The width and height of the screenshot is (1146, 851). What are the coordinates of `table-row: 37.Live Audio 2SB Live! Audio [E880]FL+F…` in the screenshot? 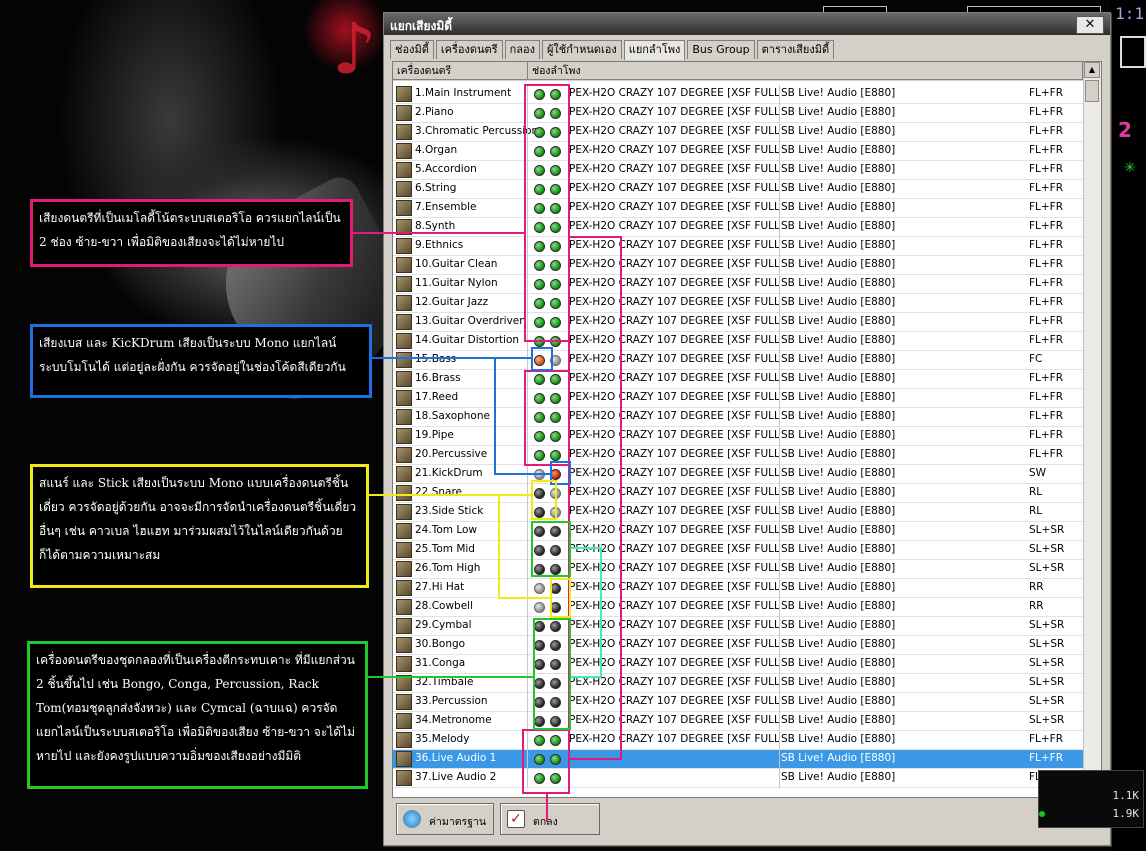 It's located at (738, 778).